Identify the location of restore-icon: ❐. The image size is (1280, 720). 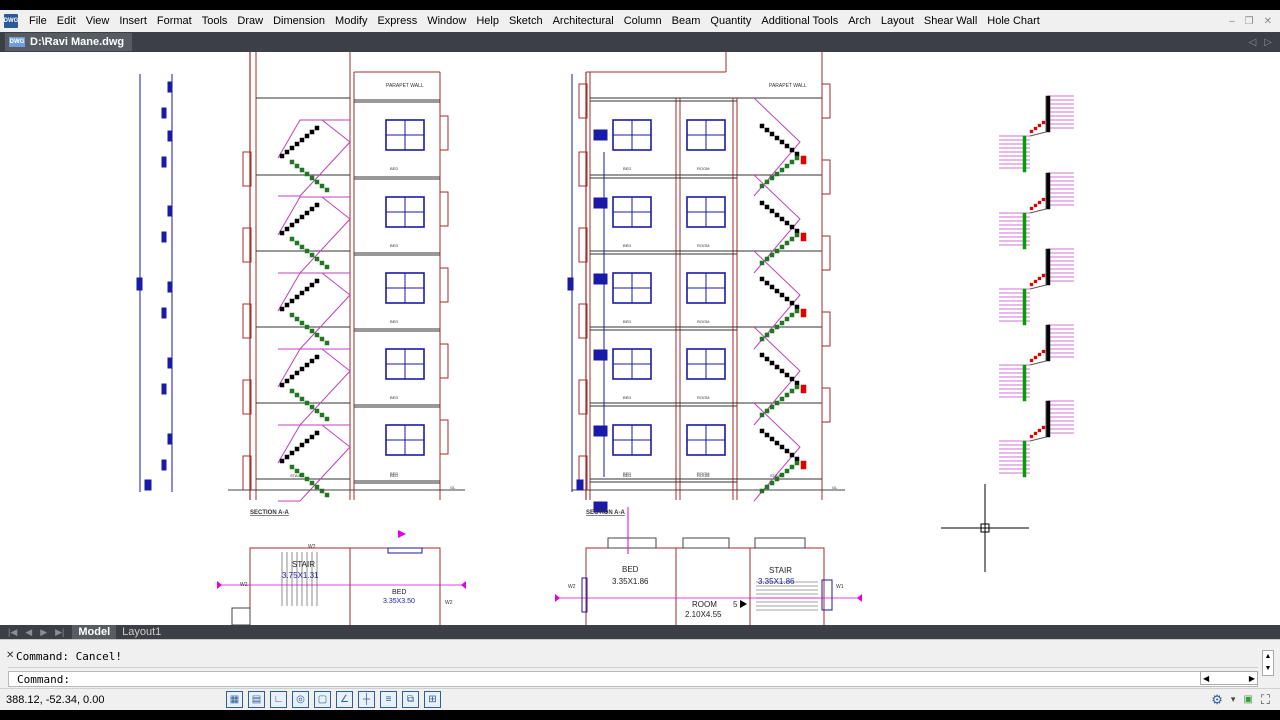
(1249, 21).